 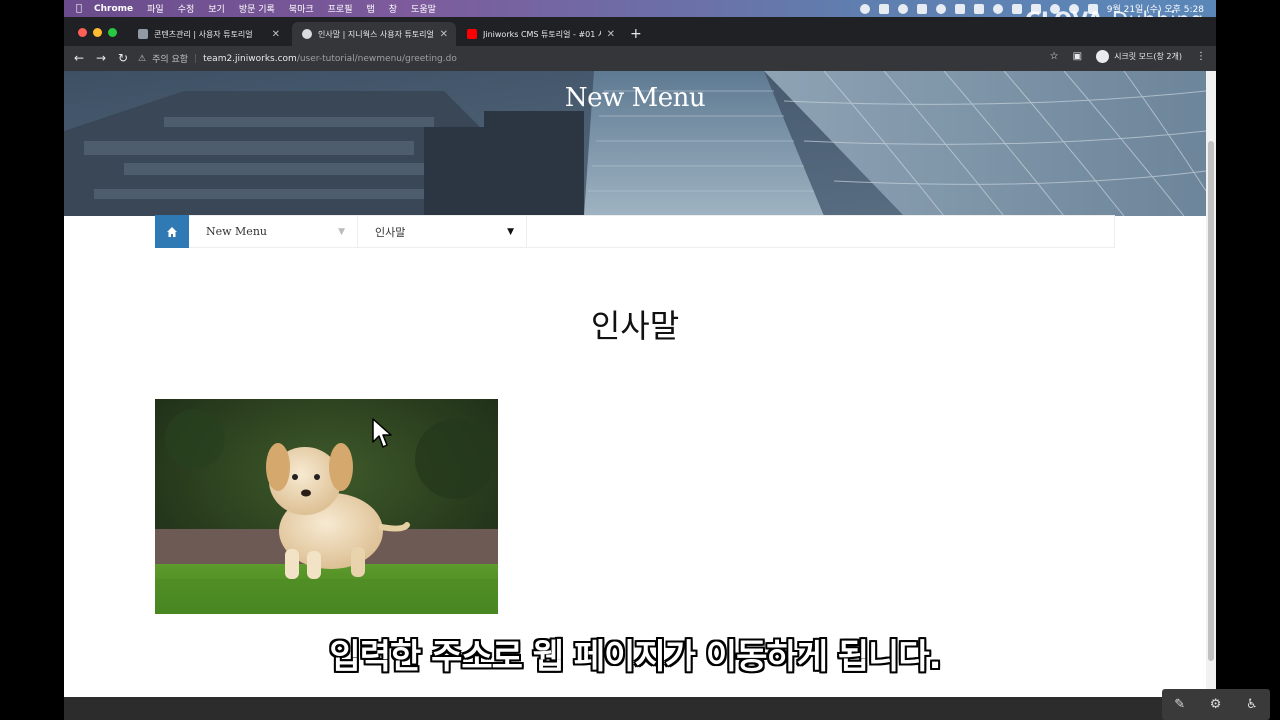 I want to click on home-button, so click(x=172, y=231).